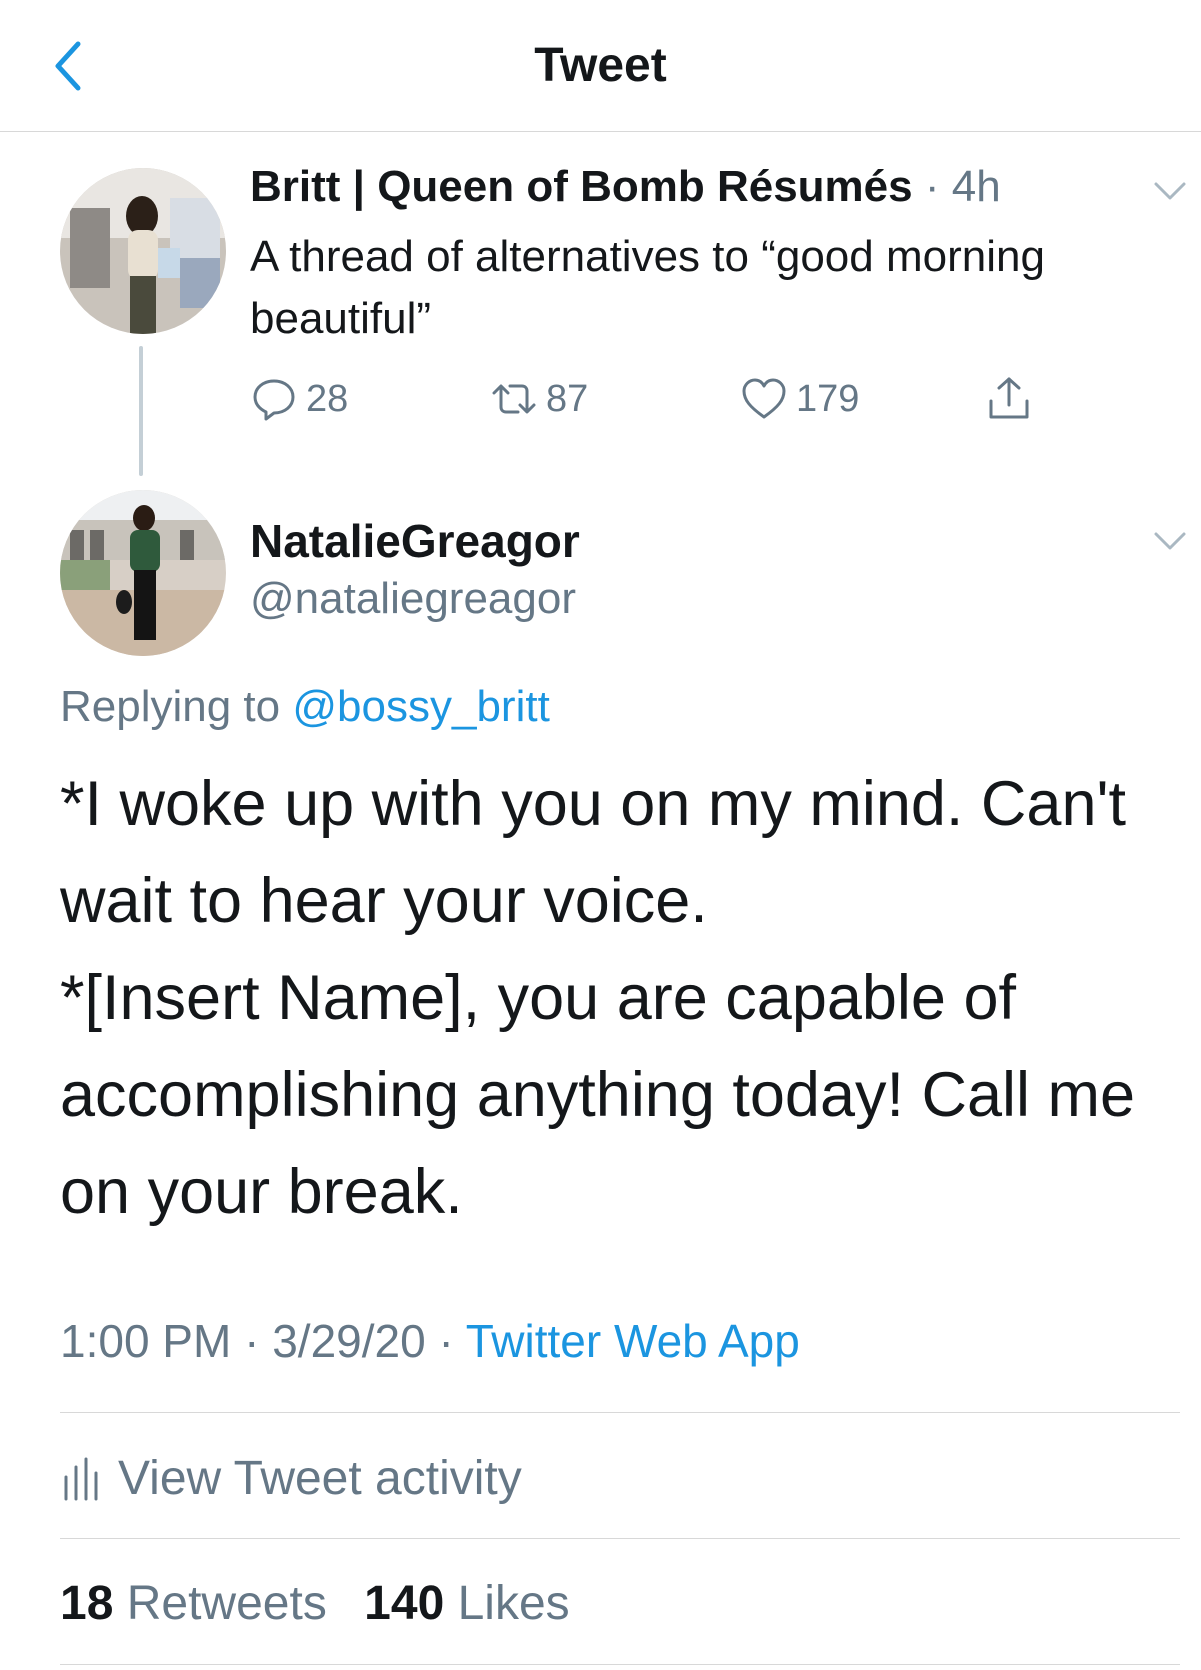 This screenshot has height=1670, width=1201. Describe the element at coordinates (430, 1341) in the screenshot. I see `tweet-meta: 1:00 PM · 3/29/20 · Twitter Web App` at that location.